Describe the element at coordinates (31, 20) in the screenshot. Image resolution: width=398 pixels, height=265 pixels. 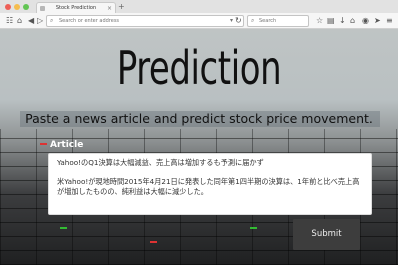
I see `back-arrow-icon: ◀` at that location.